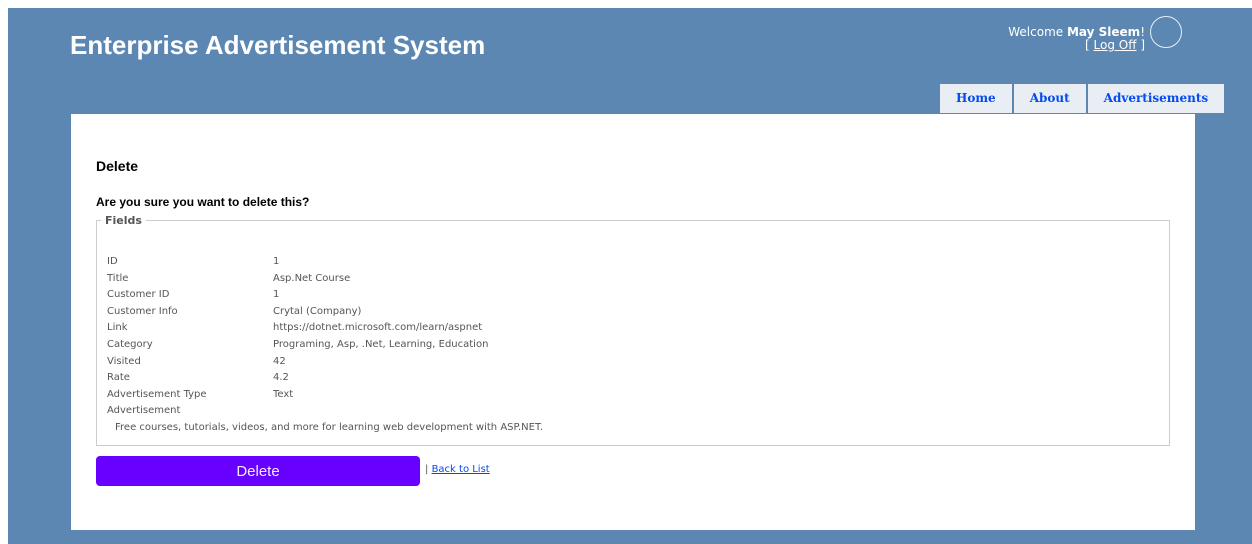  I want to click on username: May Sleem, so click(1103, 32).